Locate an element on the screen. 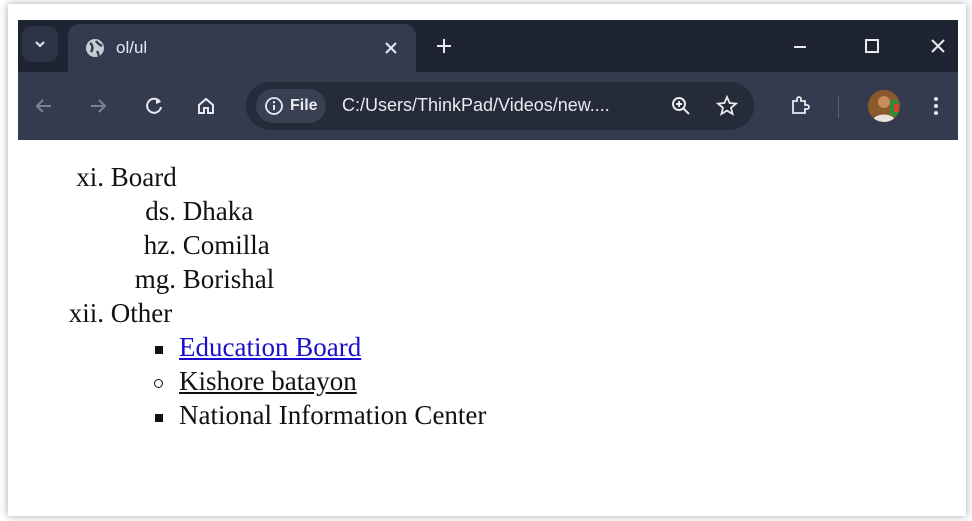  extensions-icon is located at coordinates (801, 105).